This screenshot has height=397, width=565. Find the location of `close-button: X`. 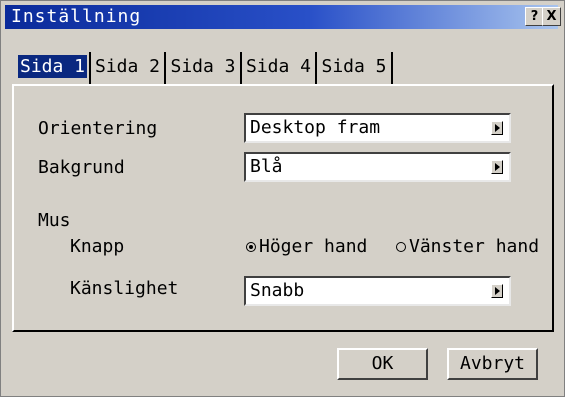

close-button: X is located at coordinates (551, 16).